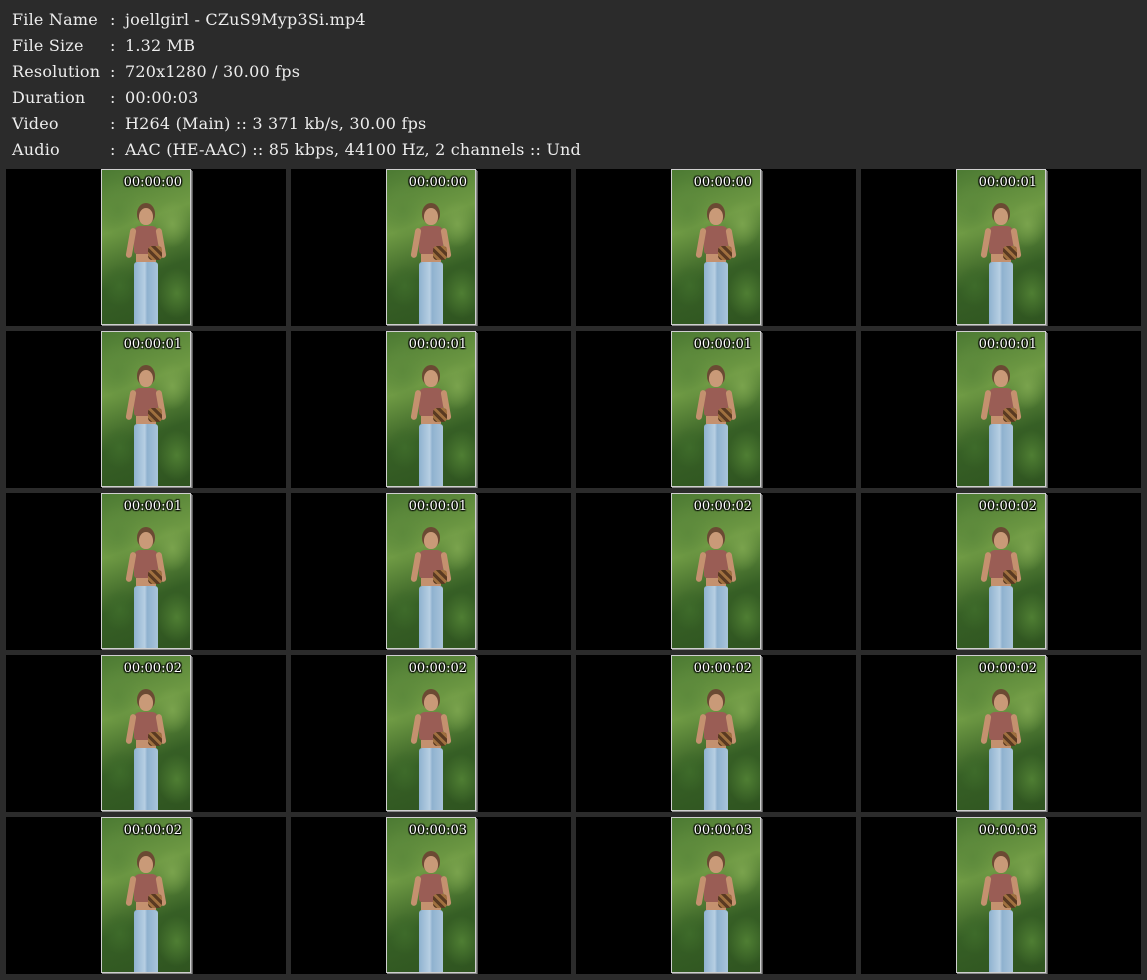 The image size is (1147, 980). Describe the element at coordinates (36, 149) in the screenshot. I see `info-key: Audio` at that location.